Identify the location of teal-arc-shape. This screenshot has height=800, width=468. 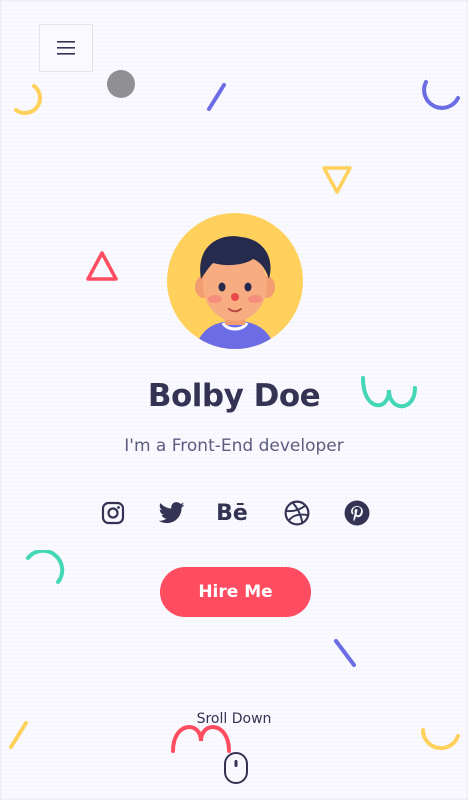
(45, 567).